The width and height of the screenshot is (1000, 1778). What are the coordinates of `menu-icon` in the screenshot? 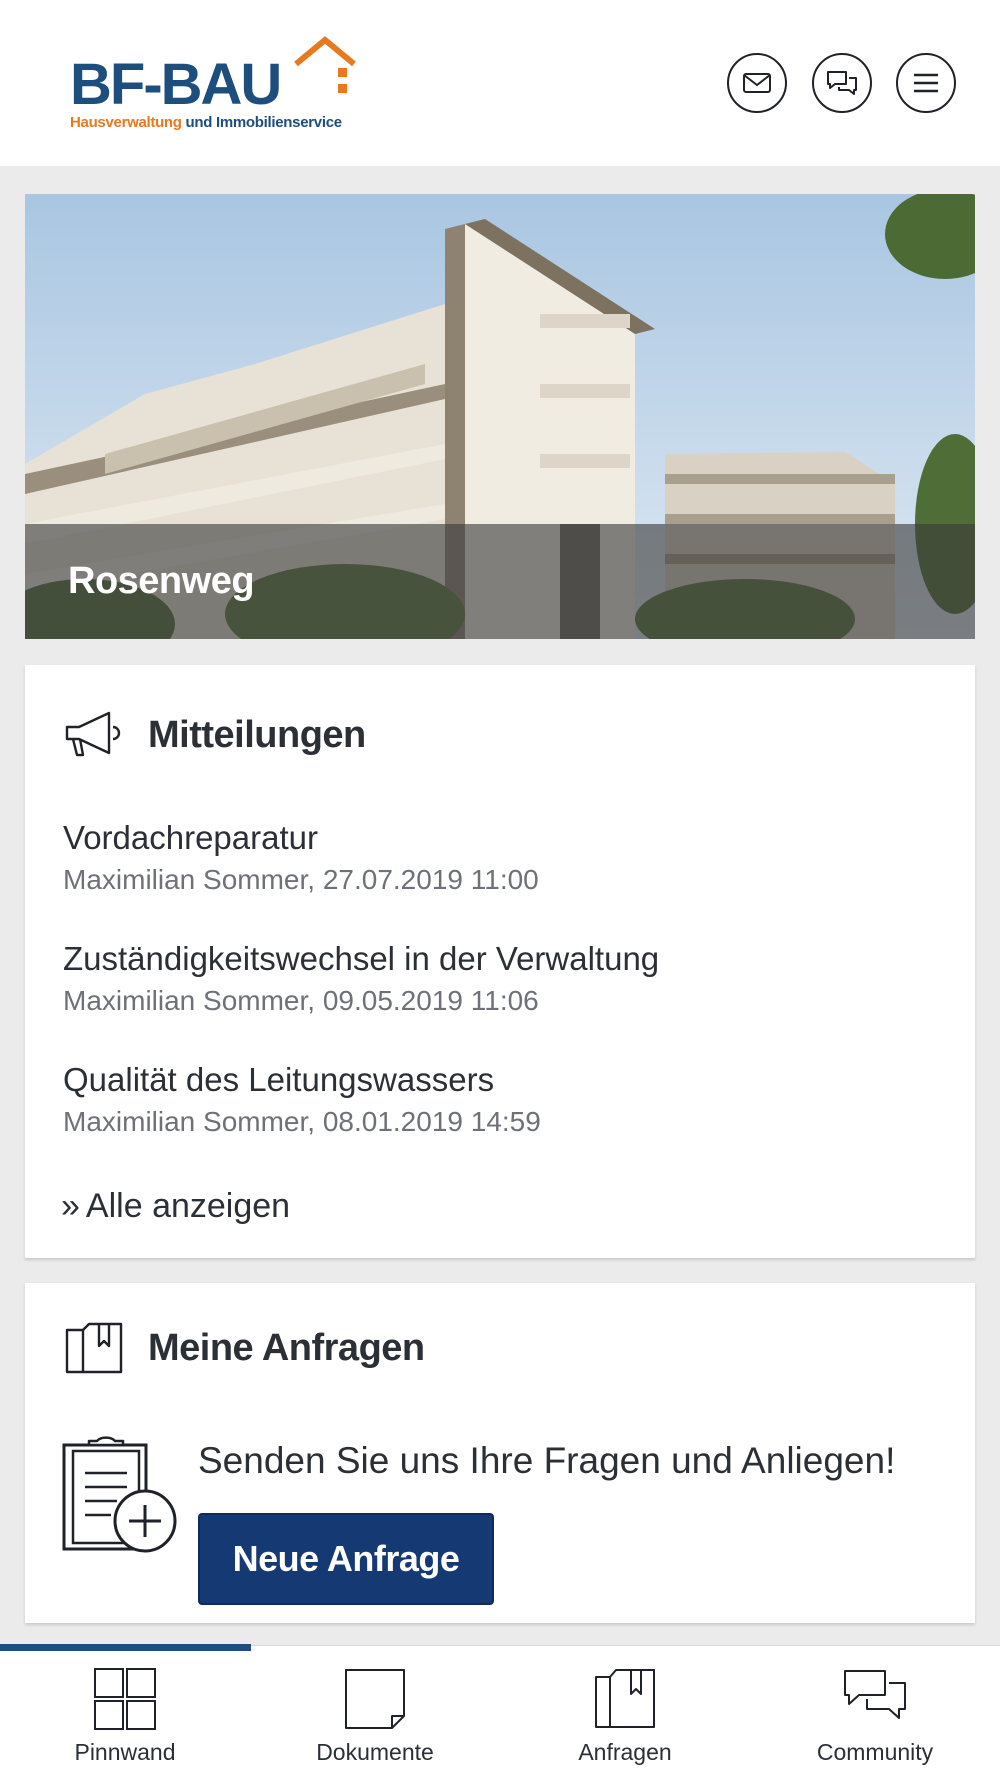 It's located at (926, 83).